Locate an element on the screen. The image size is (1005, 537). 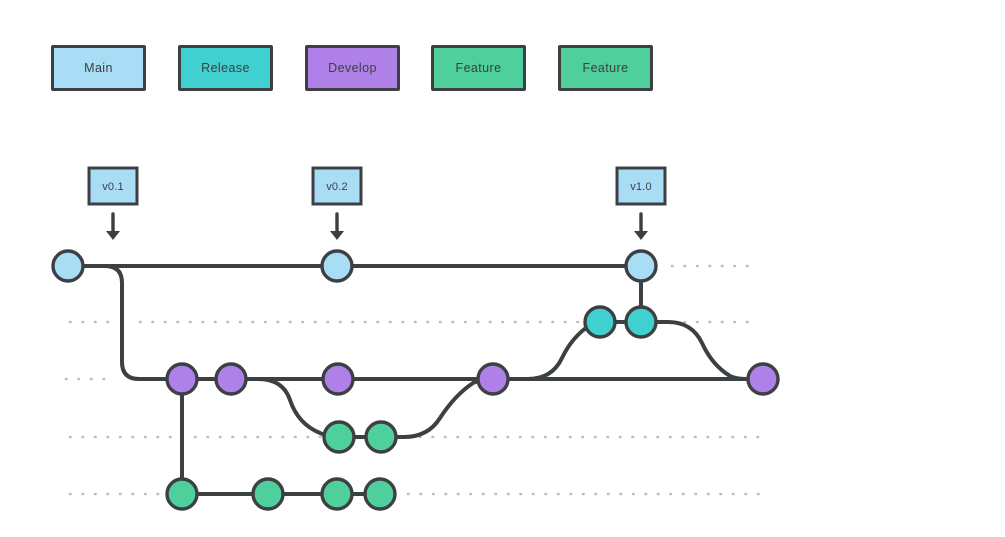
version-tag-v0-2: v0.2 is located at coordinates (337, 186).